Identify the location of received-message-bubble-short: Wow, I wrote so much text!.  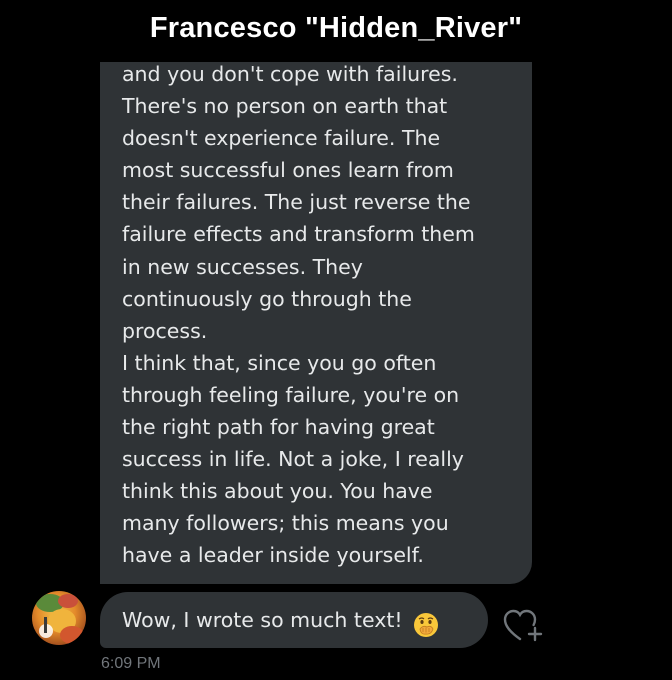
(294, 620).